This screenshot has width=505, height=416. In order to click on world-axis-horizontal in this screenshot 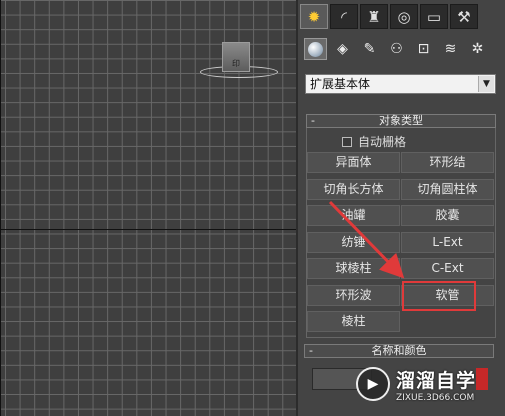, I will do `click(148, 229)`.